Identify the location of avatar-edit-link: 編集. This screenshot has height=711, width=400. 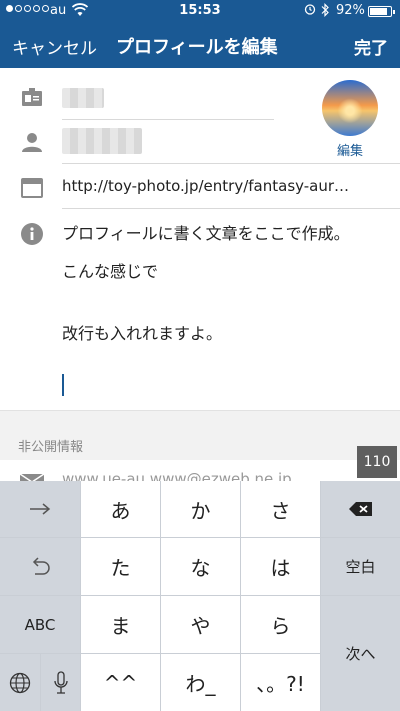
(350, 149).